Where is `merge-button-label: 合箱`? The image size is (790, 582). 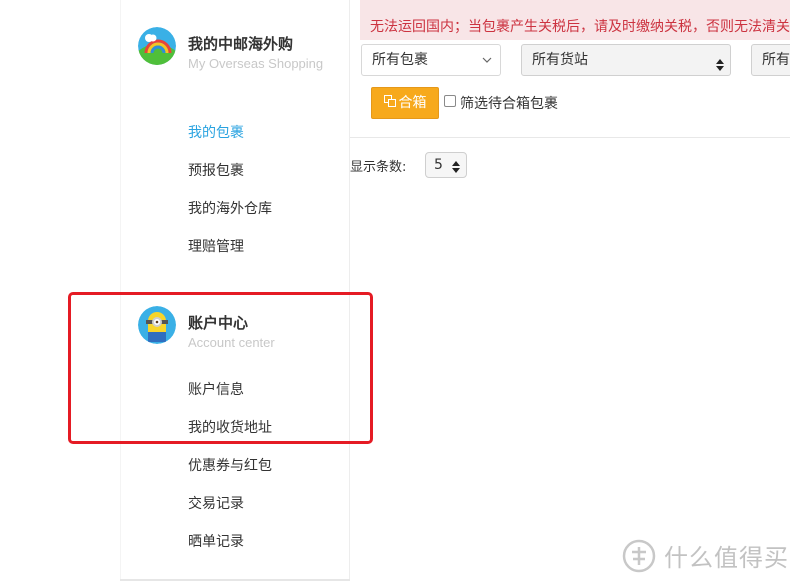
merge-button-label: 合箱 is located at coordinates (412, 103).